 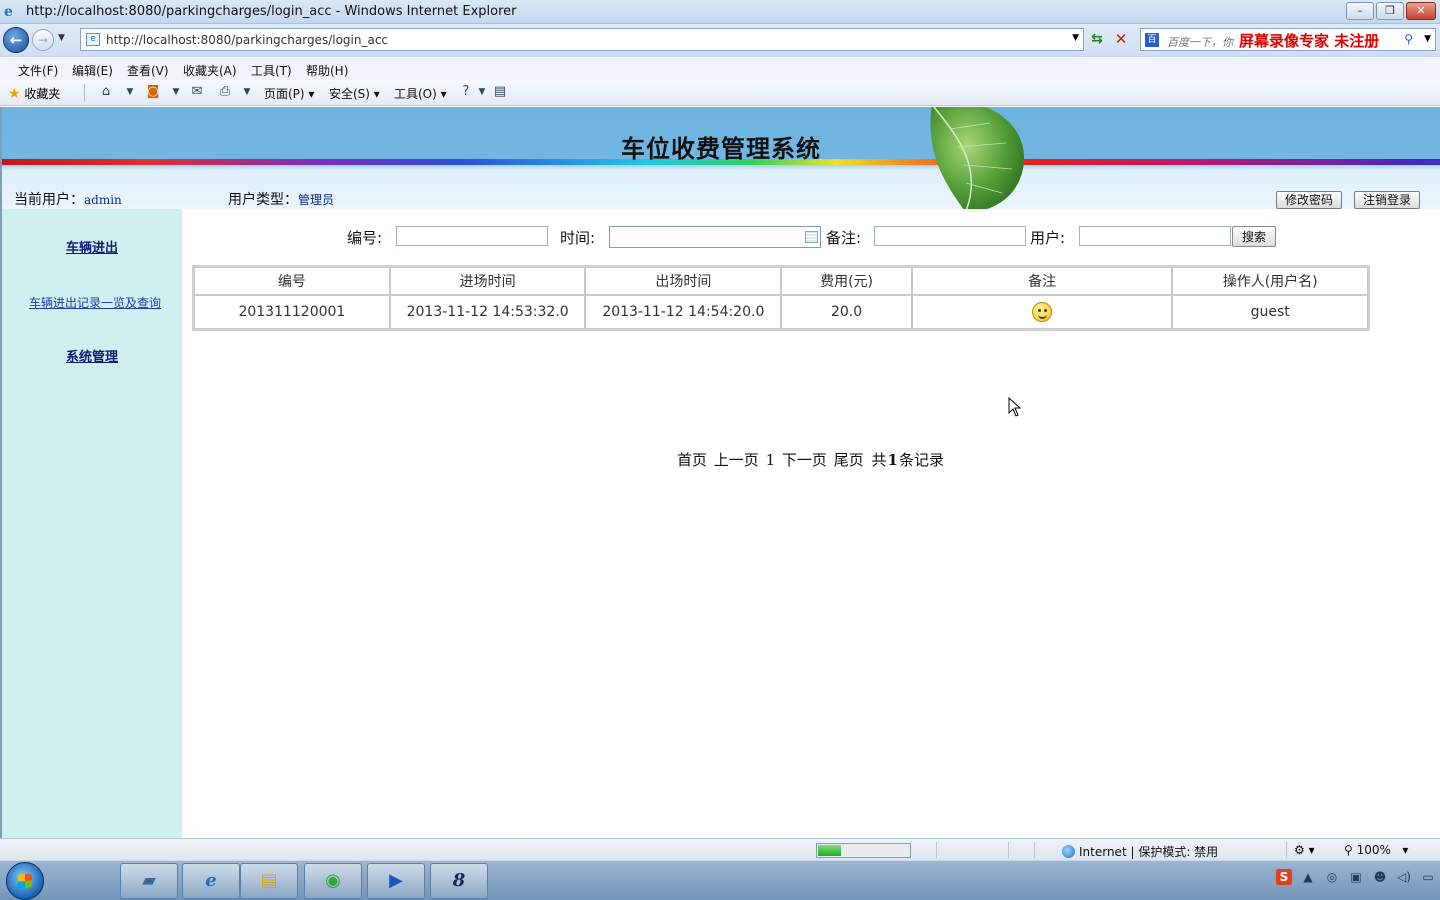 I want to click on sogou-input-icon: S, so click(x=1284, y=877).